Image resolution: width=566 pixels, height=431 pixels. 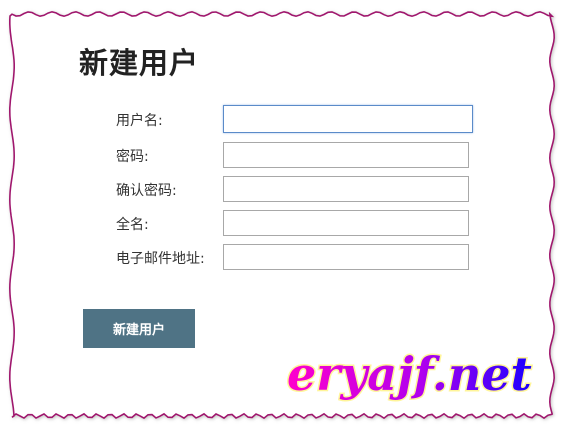 I want to click on email-row: 电子邮件地址:, so click(x=296, y=259).